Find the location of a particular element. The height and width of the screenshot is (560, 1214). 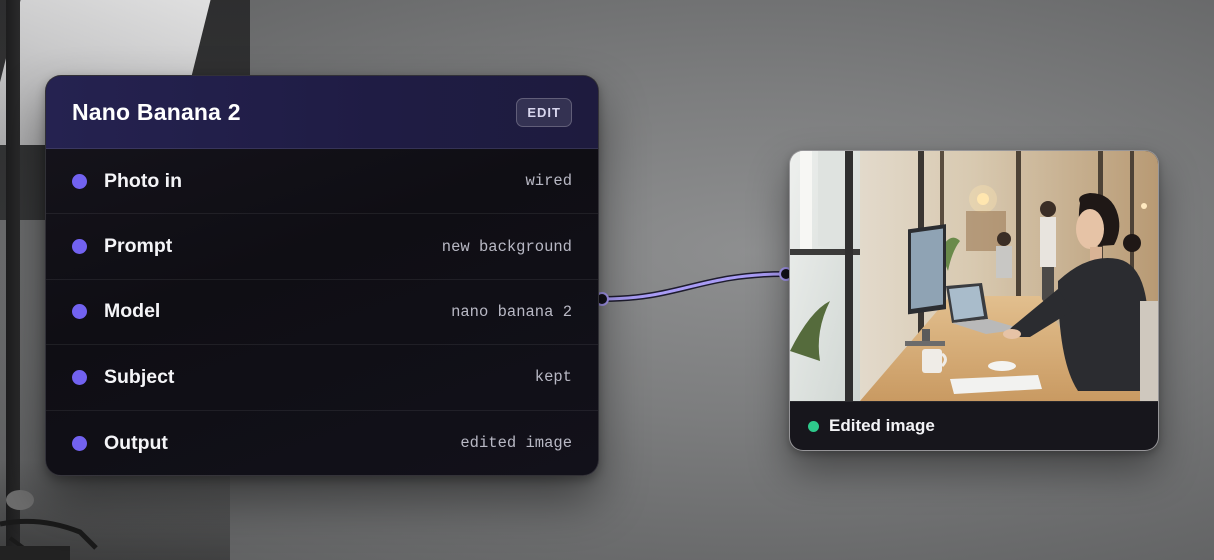

row-label: Model is located at coordinates (132, 311).